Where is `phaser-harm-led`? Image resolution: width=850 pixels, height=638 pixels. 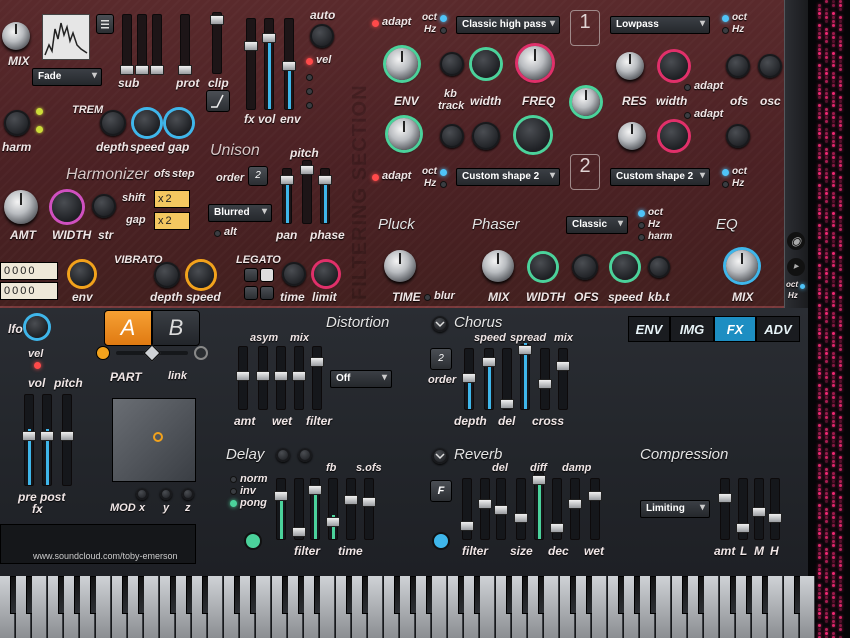 phaser-harm-led is located at coordinates (641, 237).